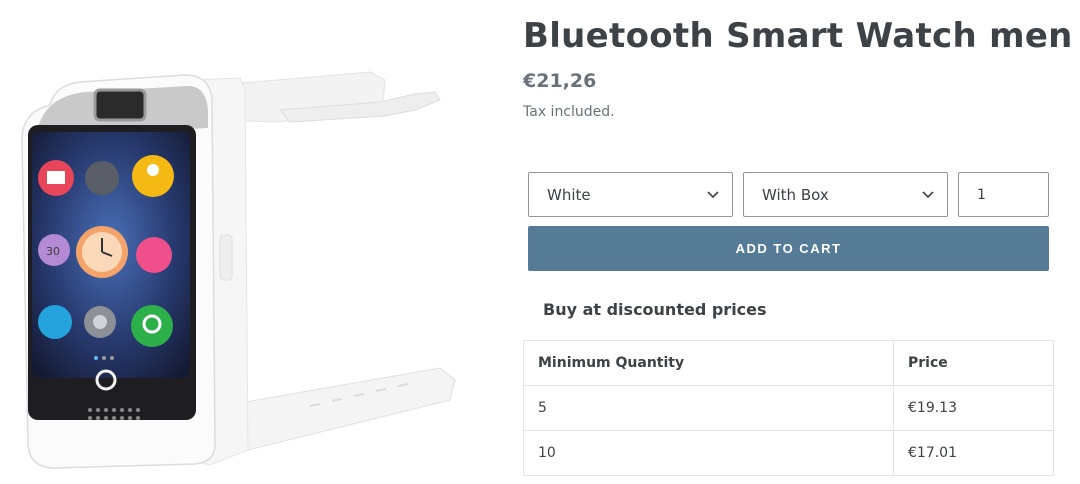  Describe the element at coordinates (630, 194) in the screenshot. I see `color-select: White` at that location.